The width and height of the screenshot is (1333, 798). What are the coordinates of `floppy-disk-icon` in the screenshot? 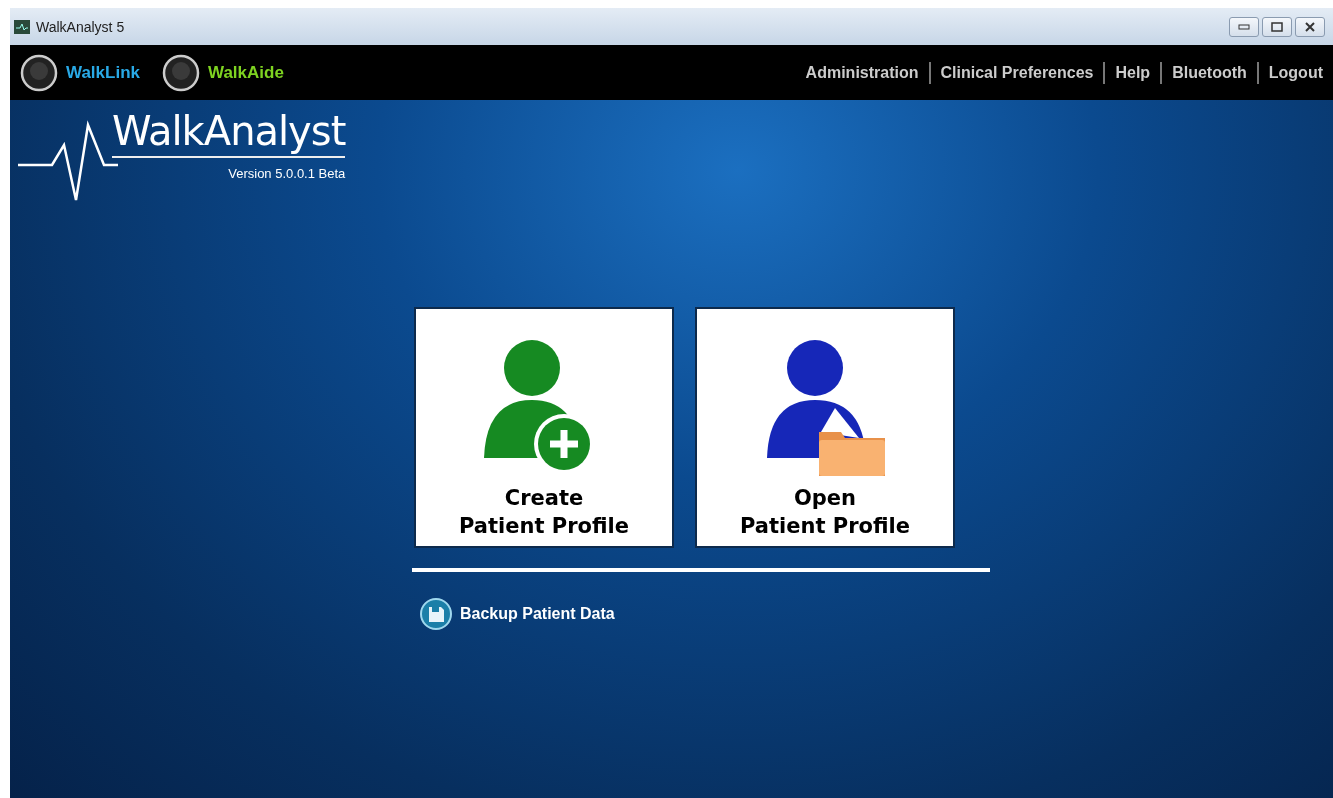 It's located at (436, 614).